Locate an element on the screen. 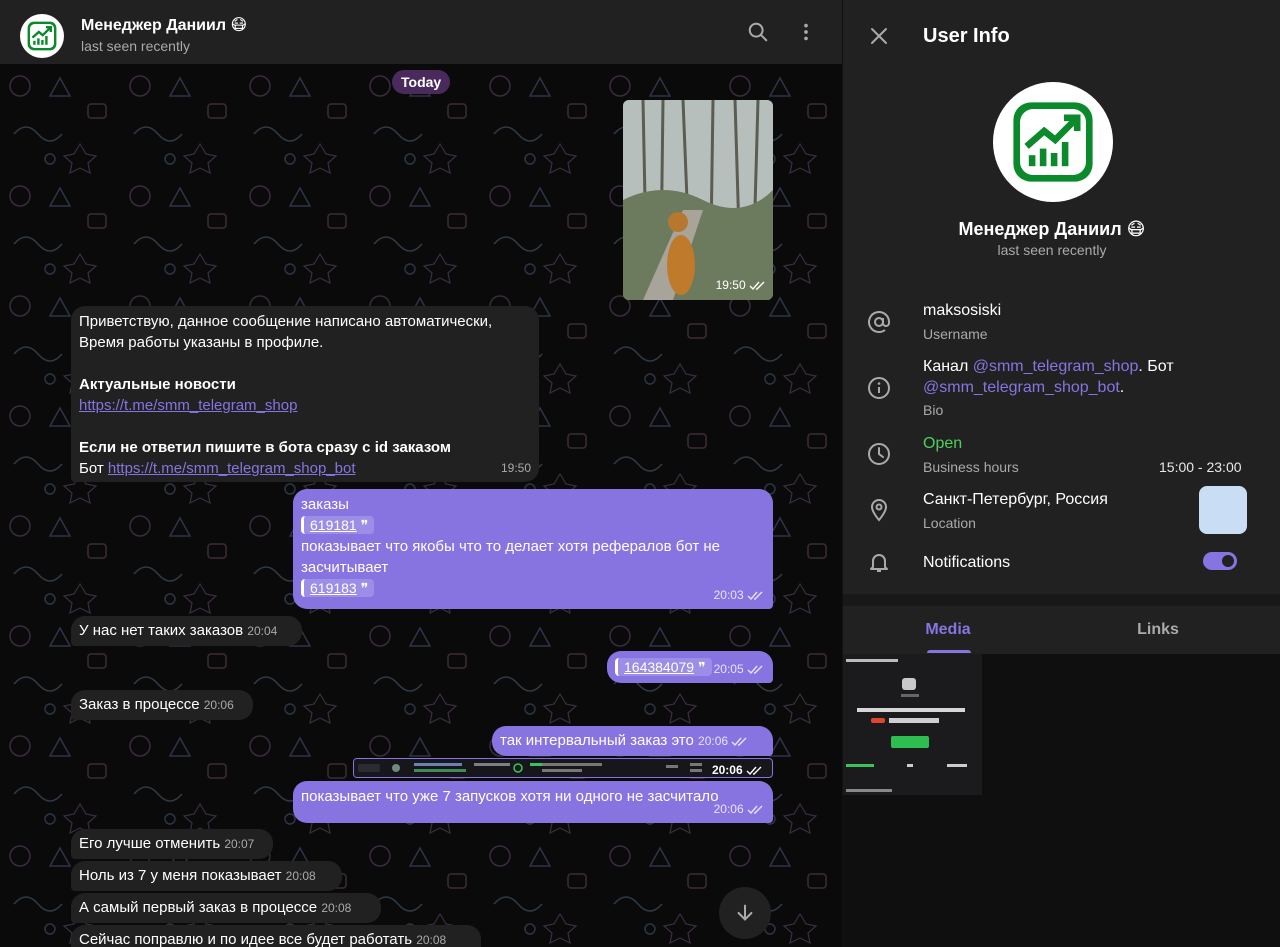 The width and height of the screenshot is (1280, 947). scroll-down-button is located at coordinates (745, 913).